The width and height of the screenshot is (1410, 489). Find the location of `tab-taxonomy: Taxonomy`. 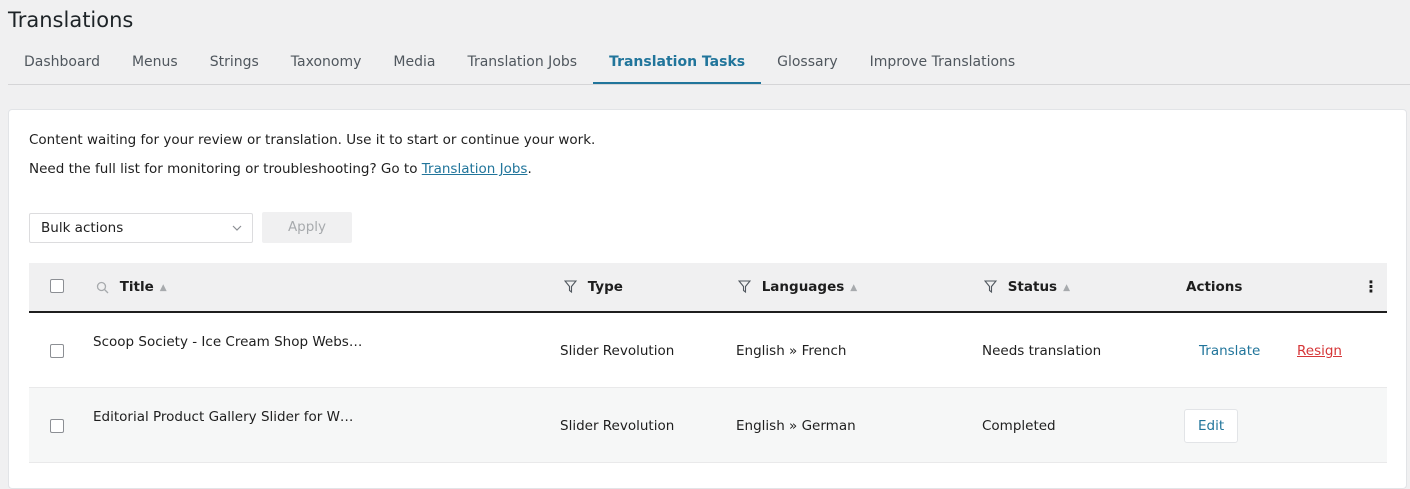

tab-taxonomy: Taxonomy is located at coordinates (326, 64).